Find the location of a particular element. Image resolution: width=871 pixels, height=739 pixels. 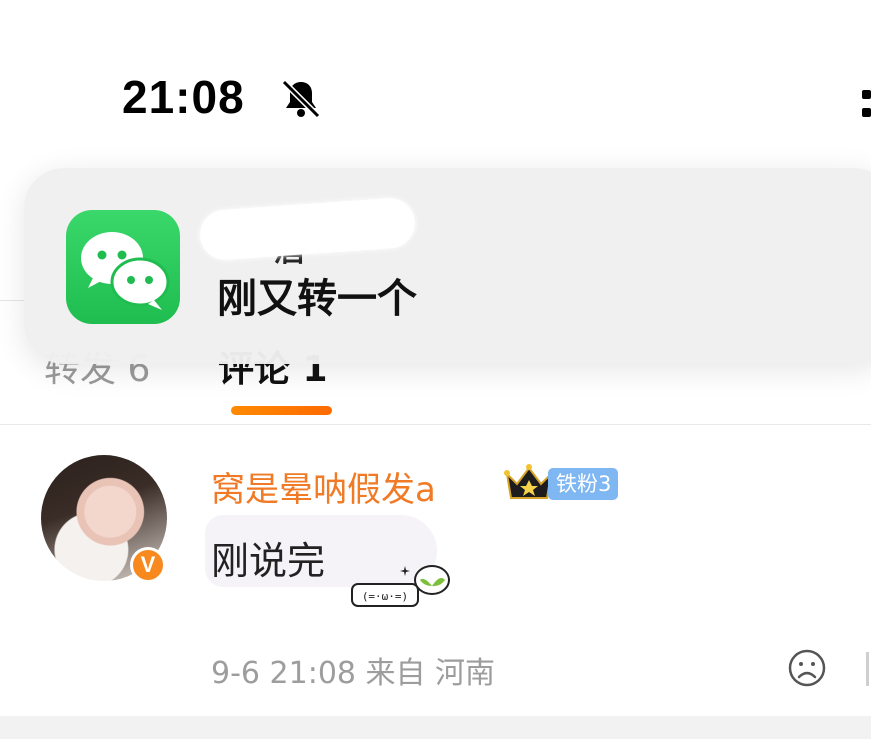

redacted-sender-mask is located at coordinates (307, 229).